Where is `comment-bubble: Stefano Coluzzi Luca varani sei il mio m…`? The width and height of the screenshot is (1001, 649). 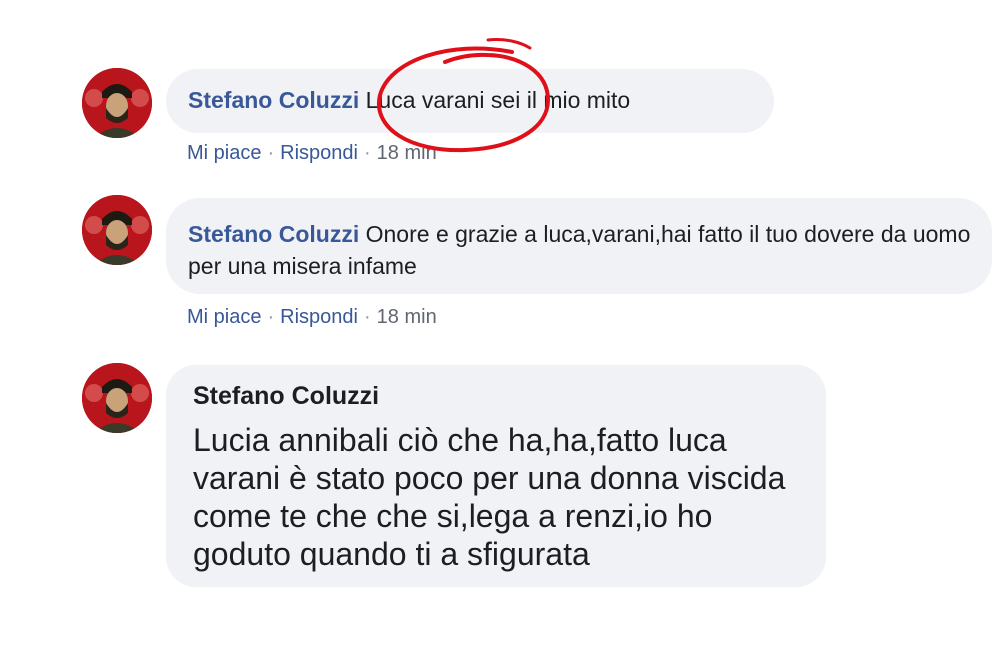 comment-bubble: Stefano Coluzzi Luca varani sei il mio m… is located at coordinates (470, 101).